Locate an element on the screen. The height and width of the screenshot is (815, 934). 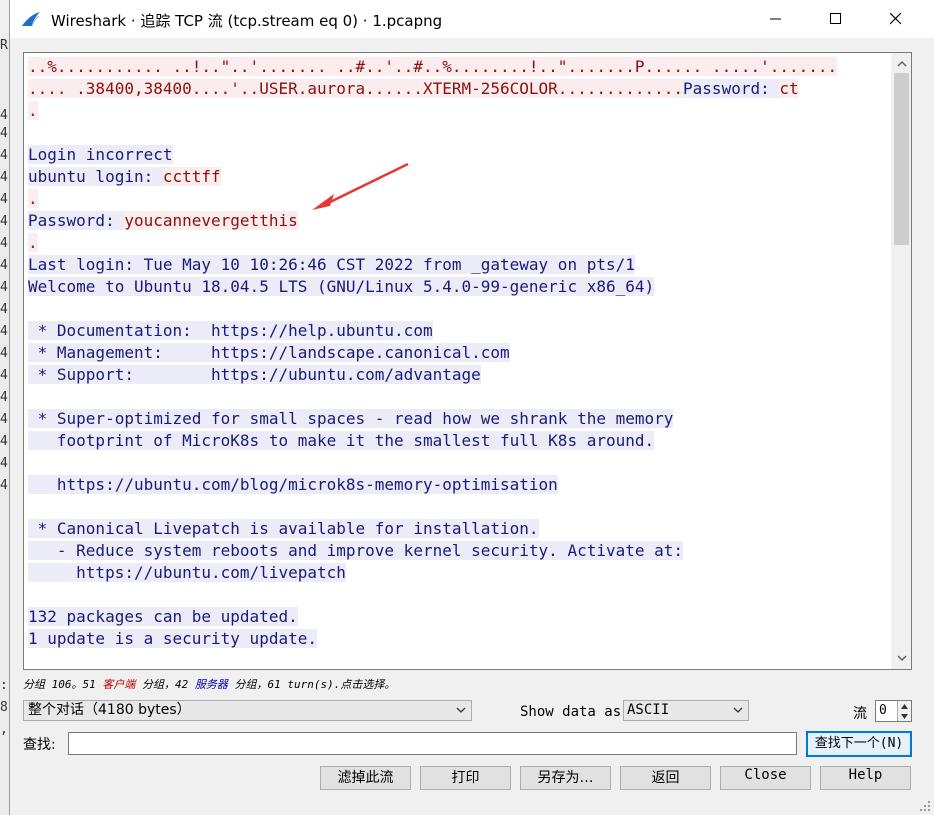
server-text: * Support: https://ubuntu.com/advantage is located at coordinates (254, 374).